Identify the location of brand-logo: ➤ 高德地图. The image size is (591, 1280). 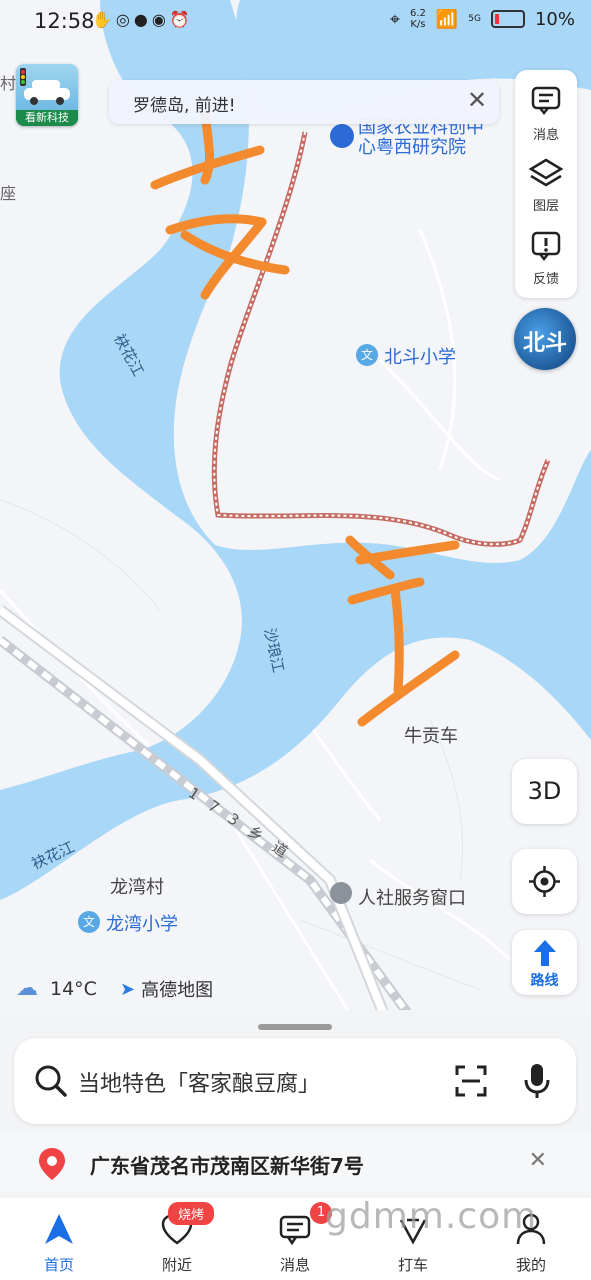
(166, 989).